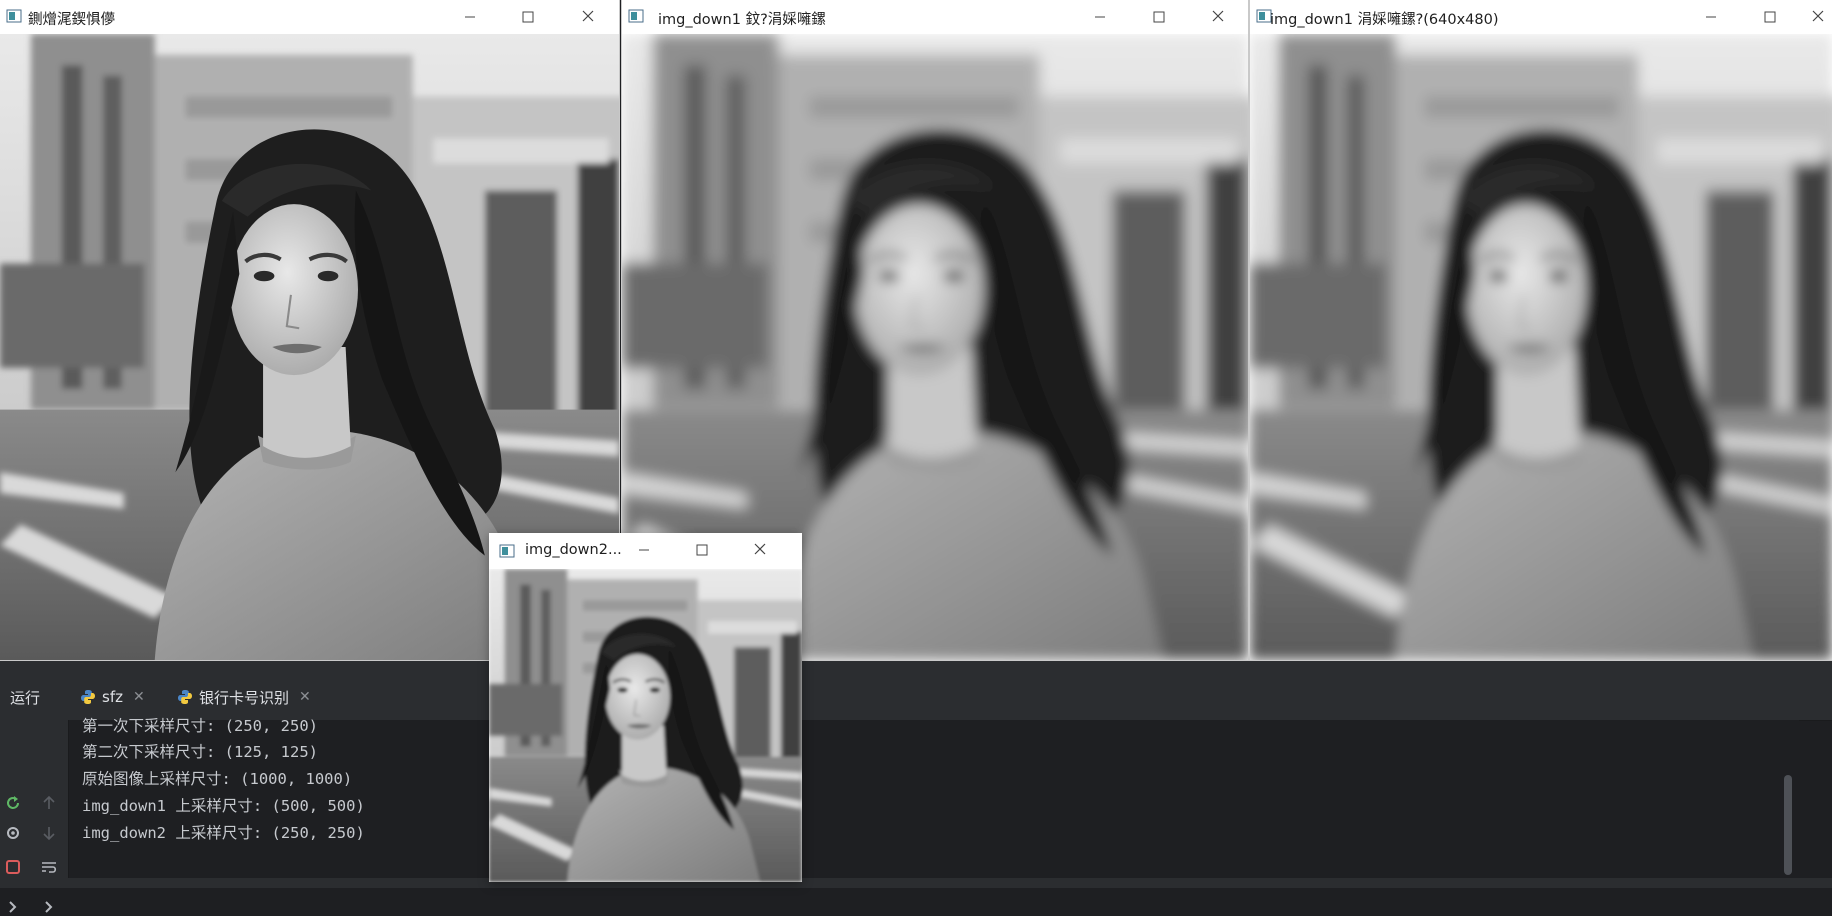 This screenshot has width=1832, height=916. I want to click on window-titlebar: 鍘熷浘鍥惧儚, so click(309, 17).